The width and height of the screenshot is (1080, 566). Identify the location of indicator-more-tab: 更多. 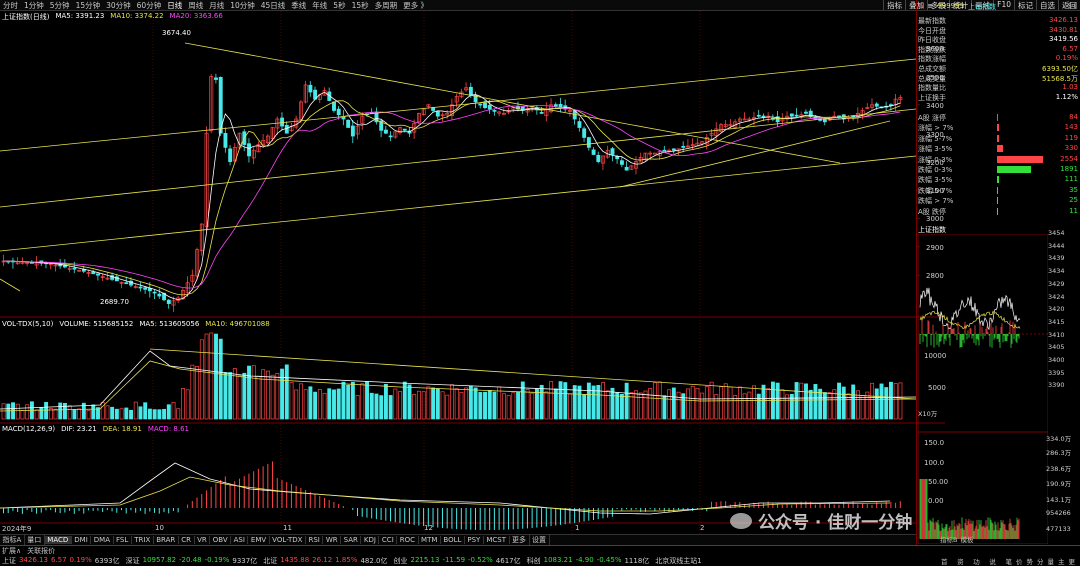
(520, 540).